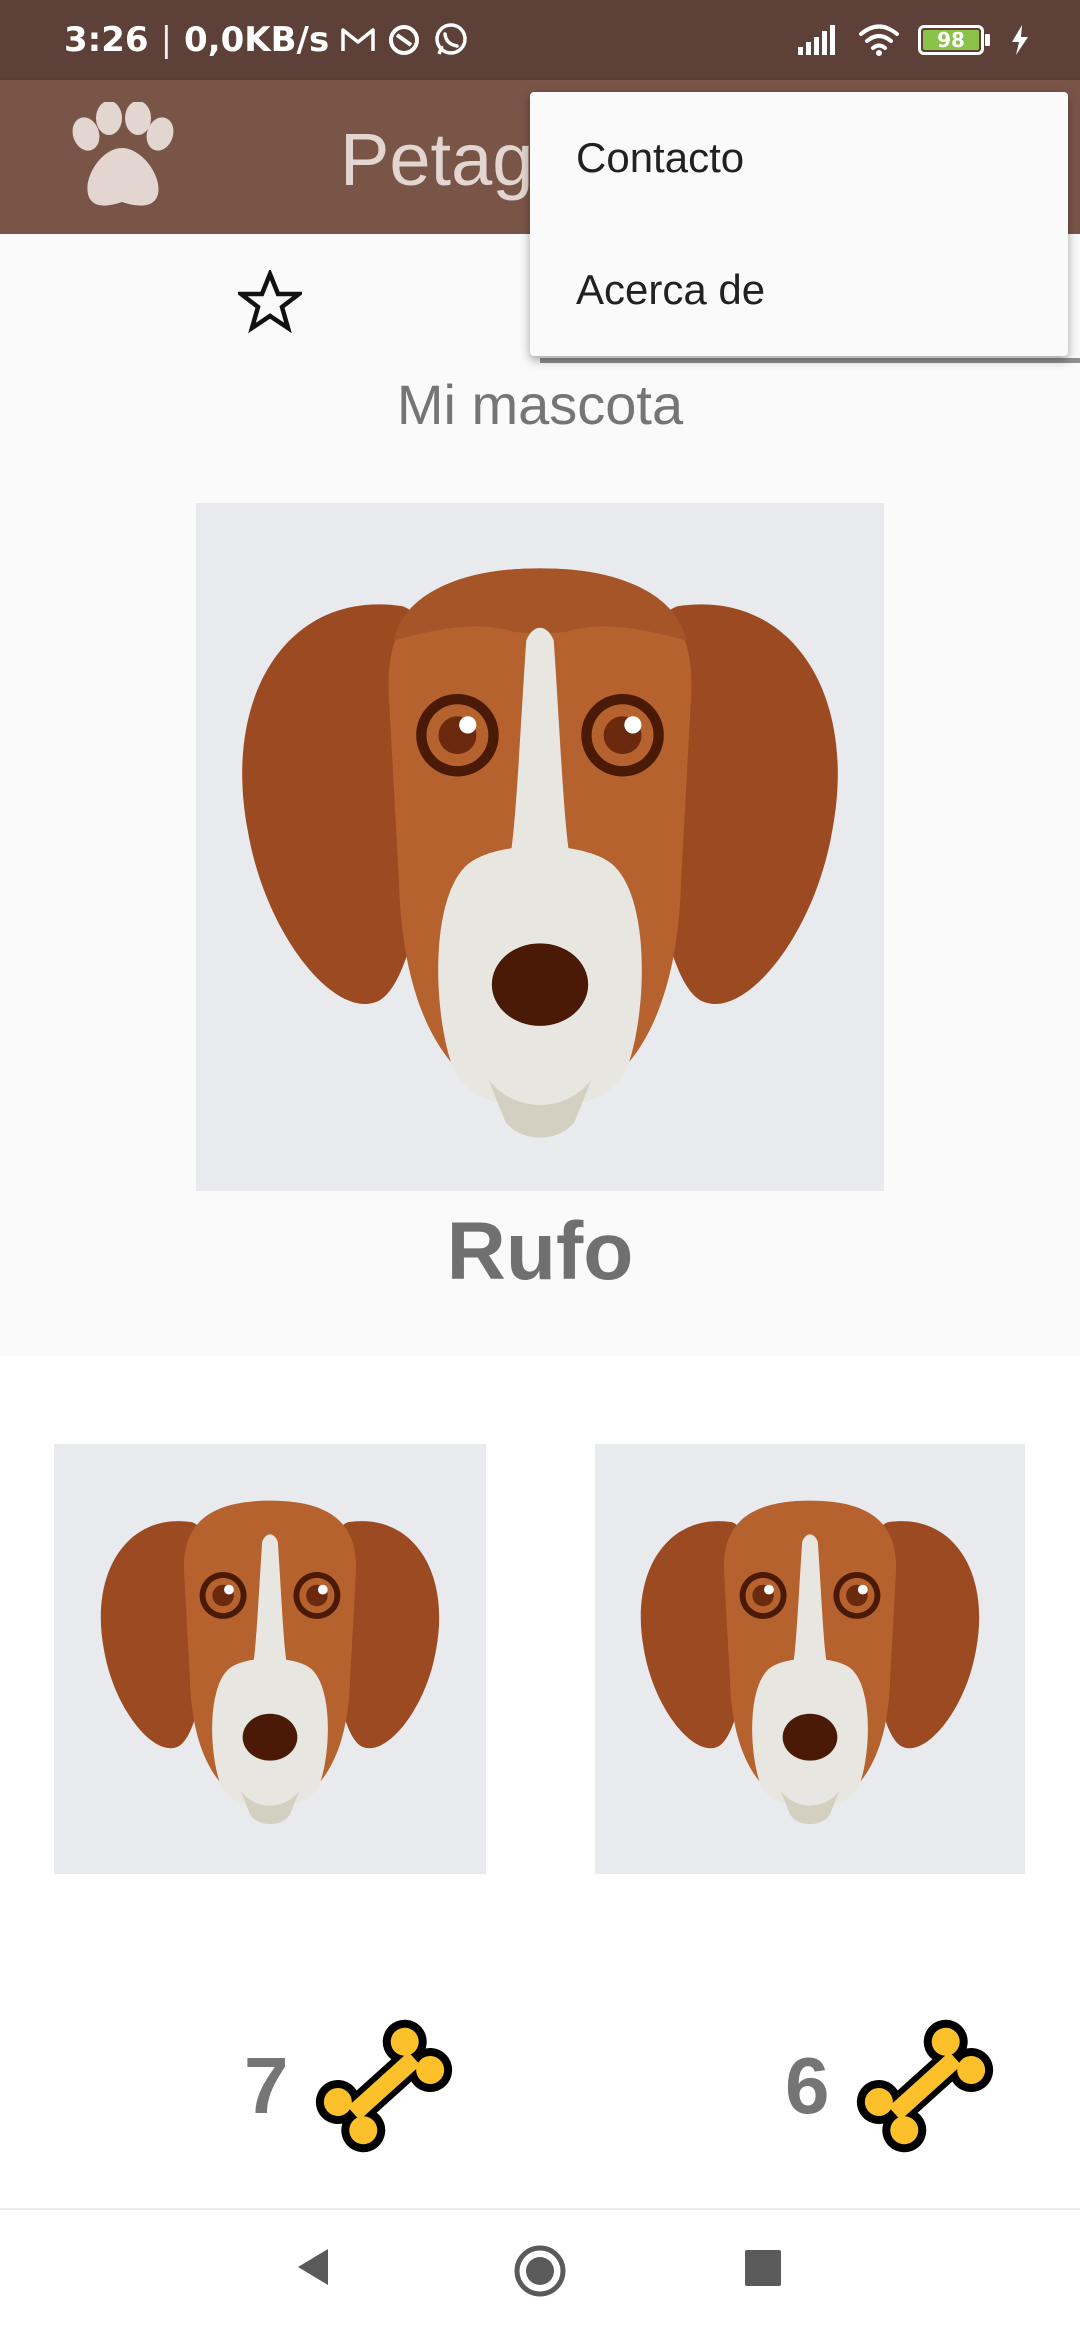  Describe the element at coordinates (122, 158) in the screenshot. I see `paw-icon` at that location.